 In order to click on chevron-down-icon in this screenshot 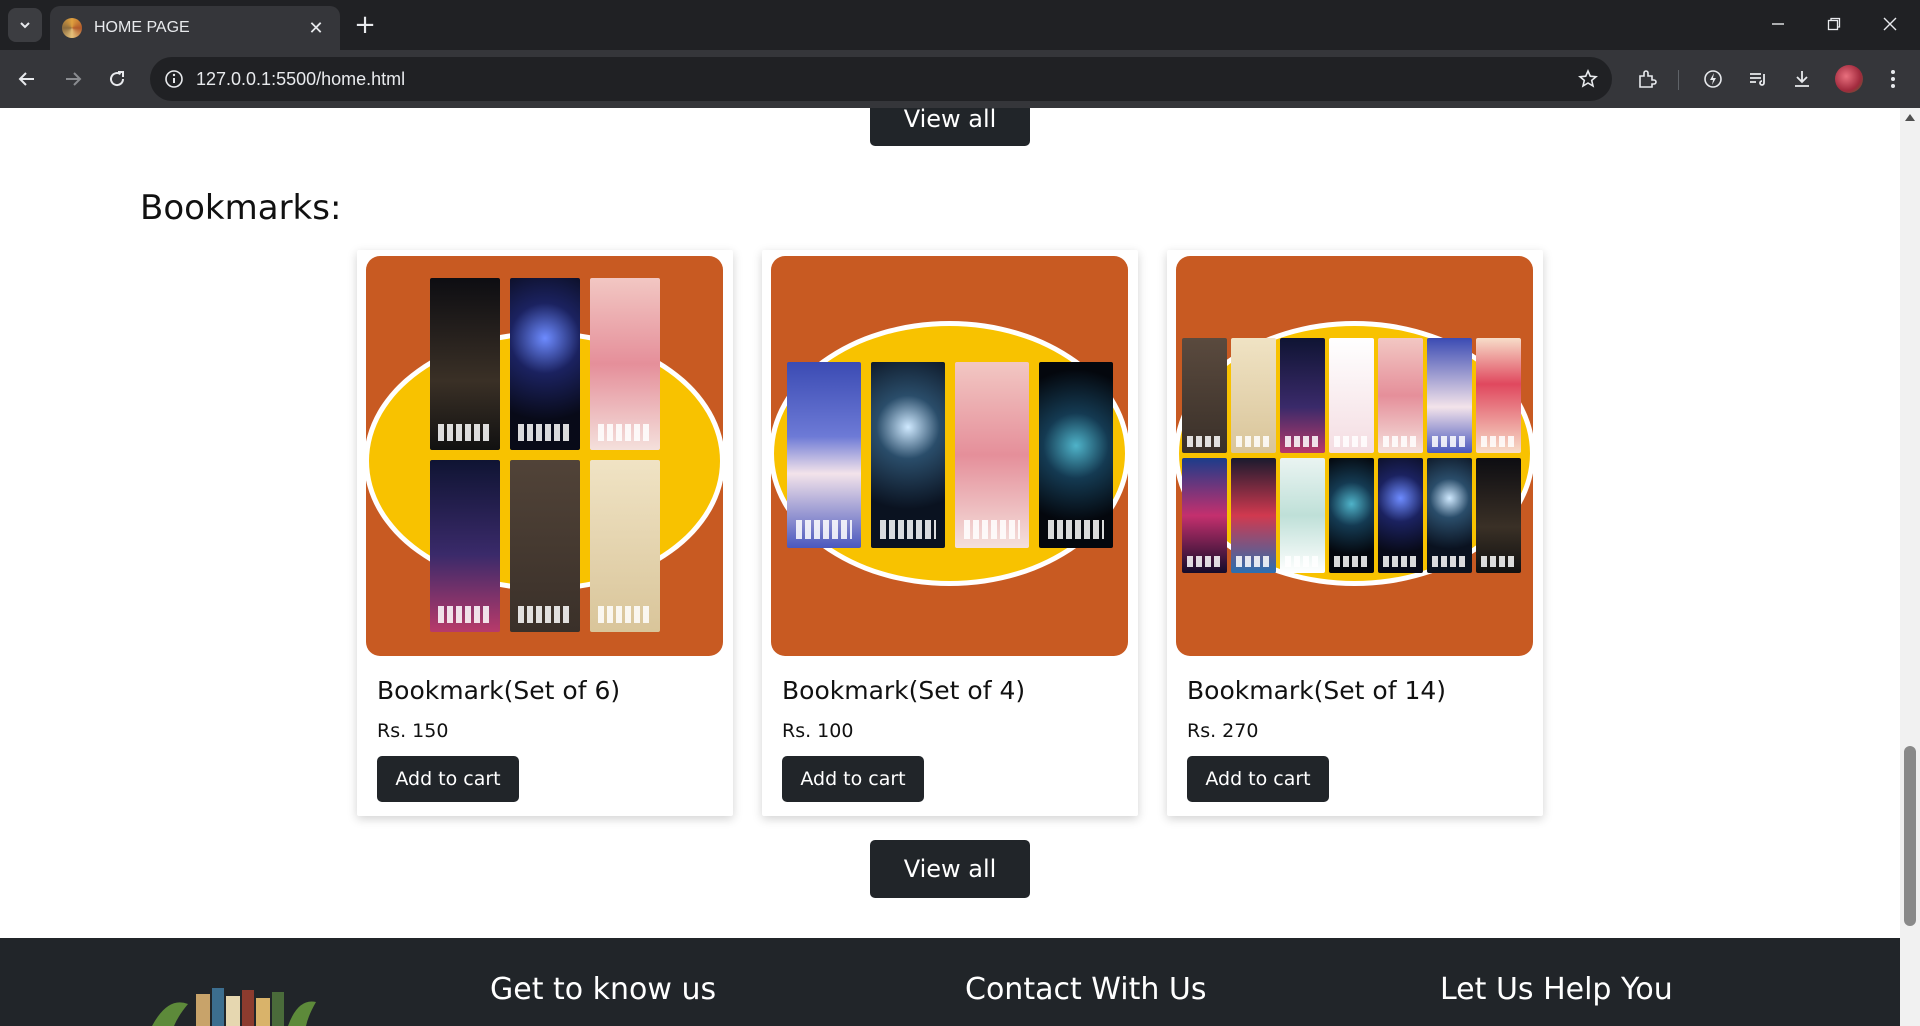, I will do `click(25, 25)`.